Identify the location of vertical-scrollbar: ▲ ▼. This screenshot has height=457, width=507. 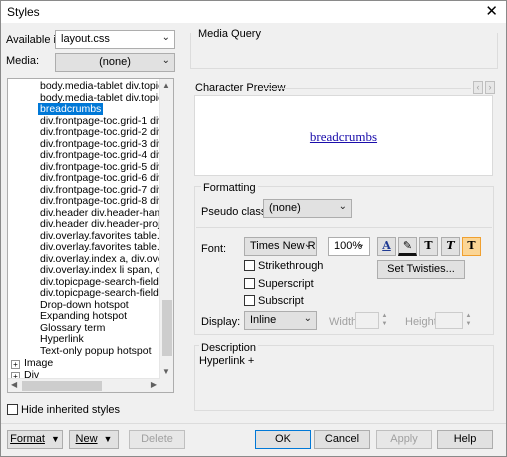
(166, 235).